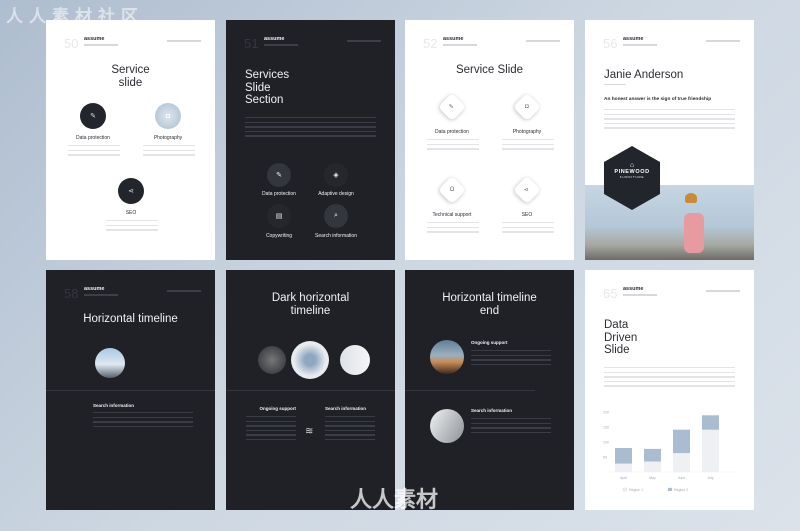 The height and width of the screenshot is (531, 800). I want to click on pen-icon: ✎, so click(93, 116).